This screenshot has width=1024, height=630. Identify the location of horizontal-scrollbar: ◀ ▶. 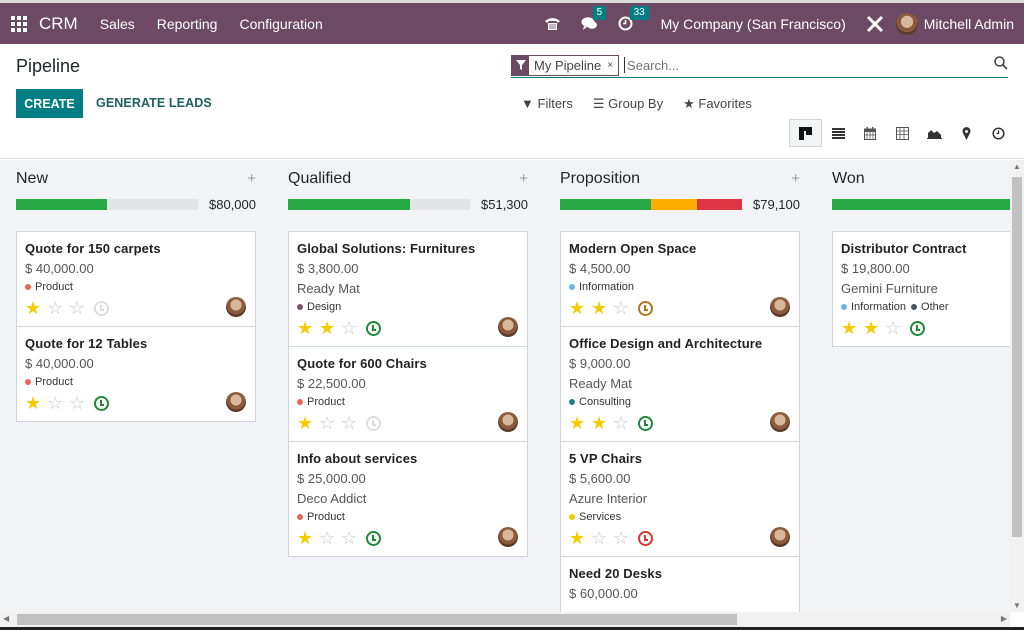
(505, 619).